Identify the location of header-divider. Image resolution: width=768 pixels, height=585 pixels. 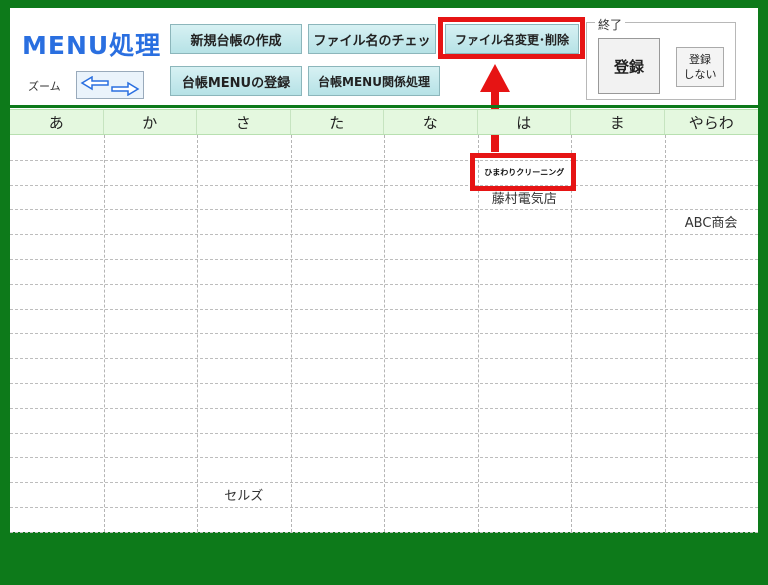
(384, 106).